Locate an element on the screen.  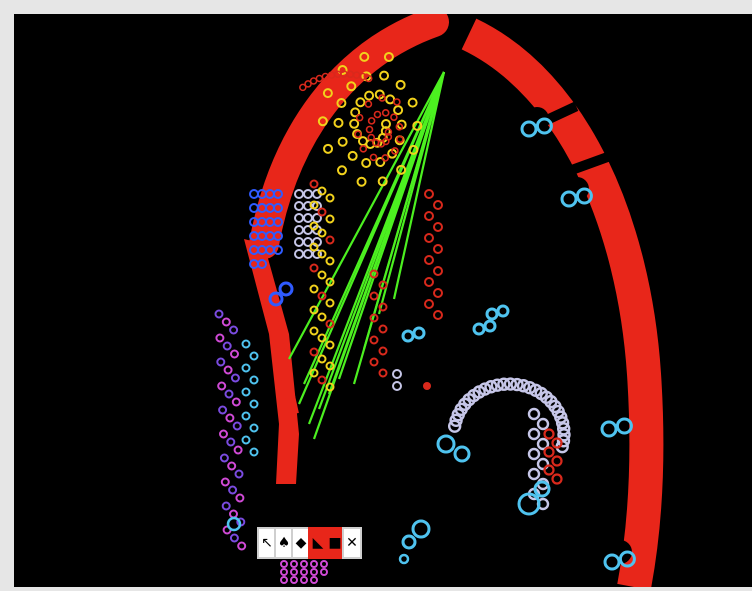
half-square-icon: ◣ is located at coordinates (318, 543).